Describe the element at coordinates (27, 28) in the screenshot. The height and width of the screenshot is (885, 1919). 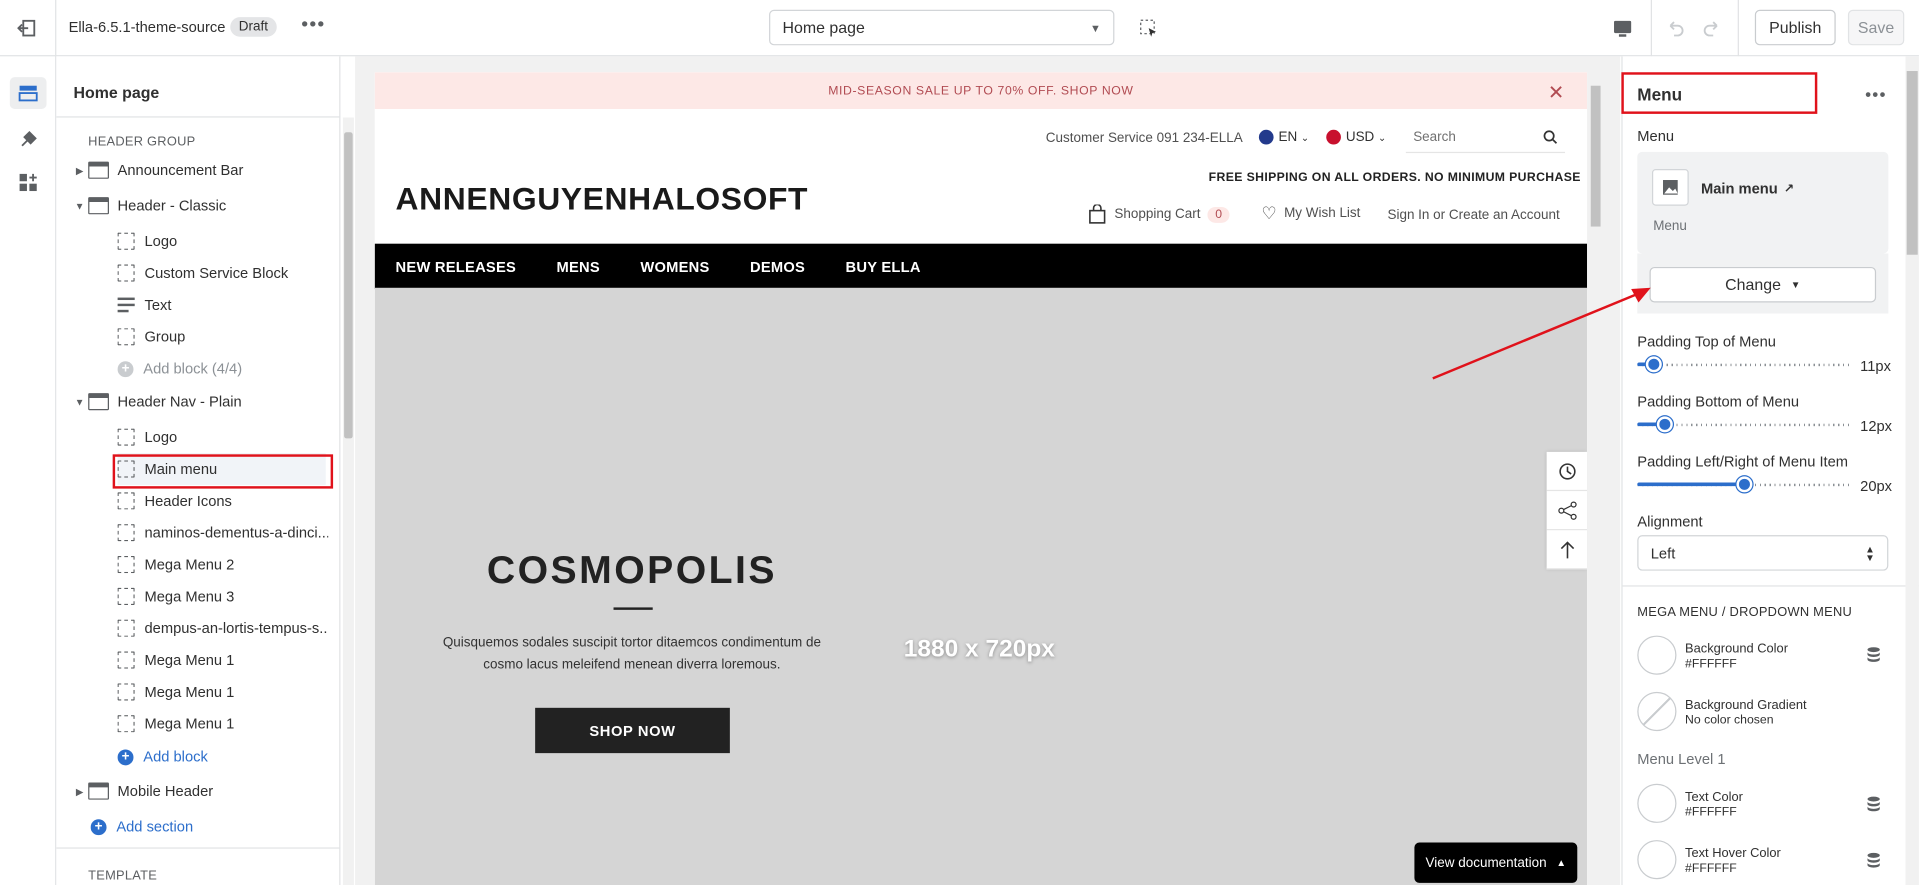
I see `exit-icon` at that location.